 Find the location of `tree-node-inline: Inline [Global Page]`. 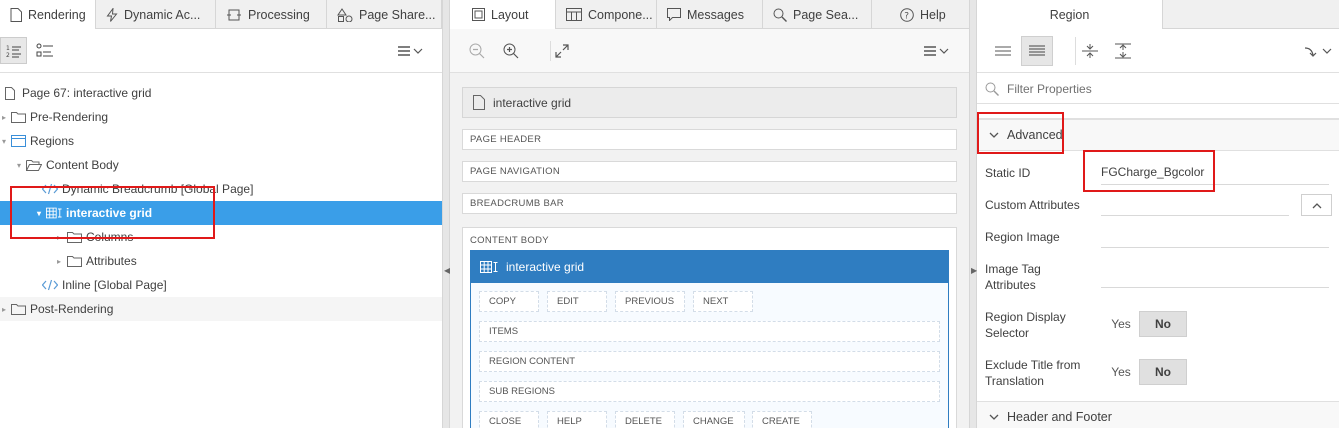

tree-node-inline: Inline [Global Page] is located at coordinates (221, 285).